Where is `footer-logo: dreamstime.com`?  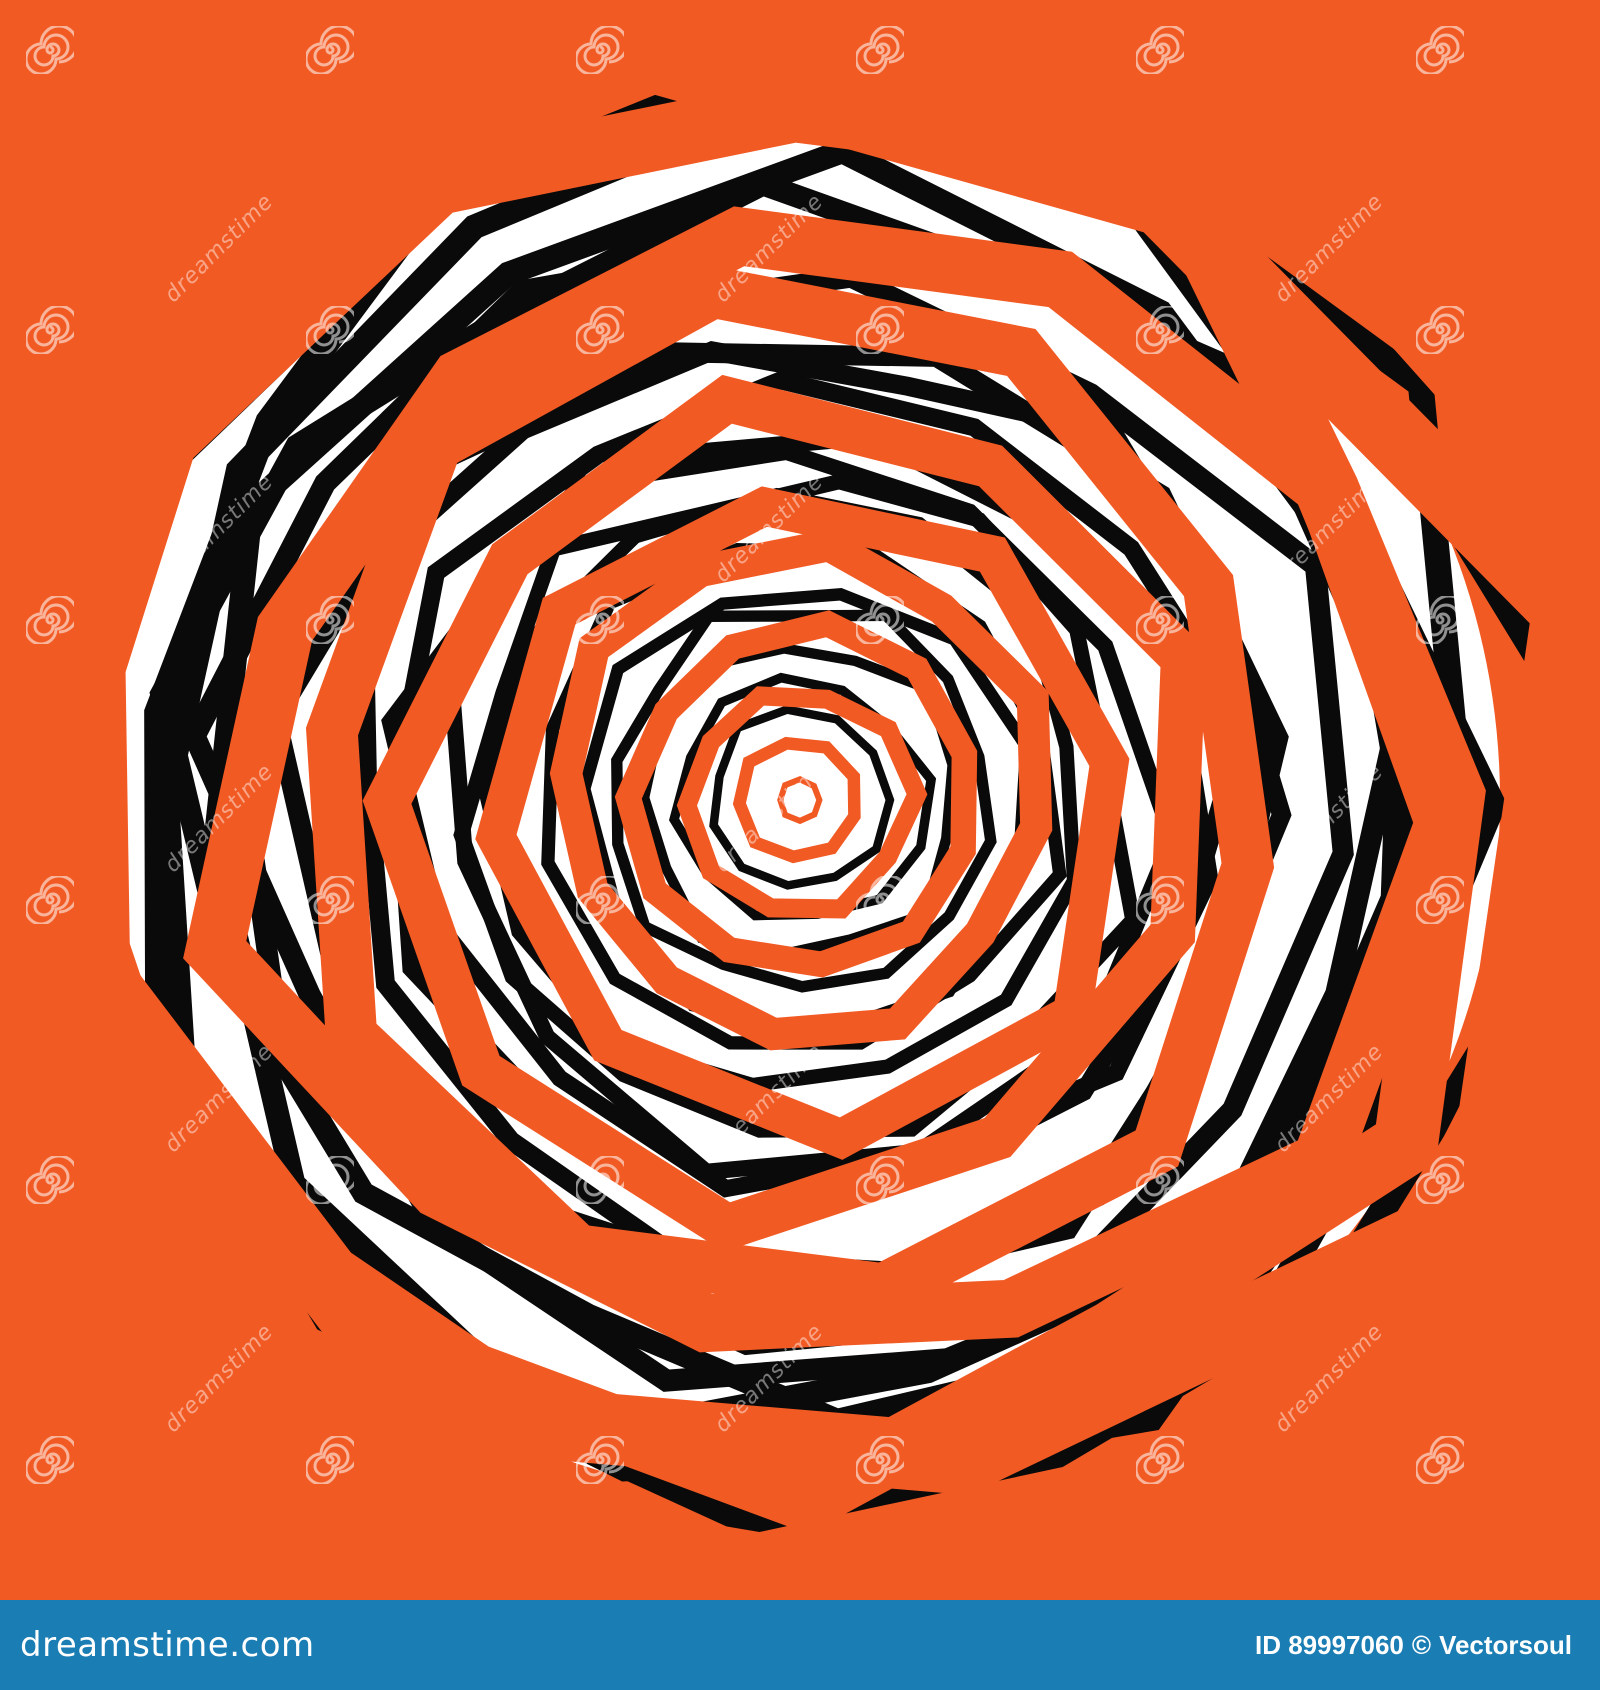
footer-logo: dreamstime.com is located at coordinates (167, 1645).